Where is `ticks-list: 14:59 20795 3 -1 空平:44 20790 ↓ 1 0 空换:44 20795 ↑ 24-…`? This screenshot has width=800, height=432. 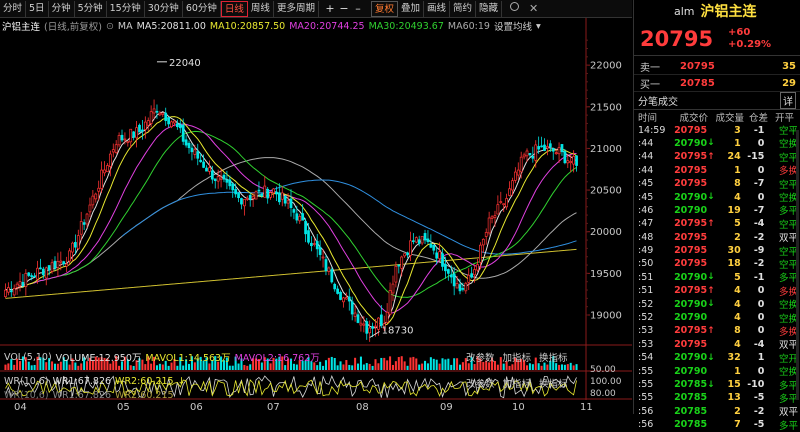
ticks-list: 14:59 20795 3 -1 空平:44 20790 ↓ 1 0 空换:44 20795 ↑ 24-… is located at coordinates (717, 277).